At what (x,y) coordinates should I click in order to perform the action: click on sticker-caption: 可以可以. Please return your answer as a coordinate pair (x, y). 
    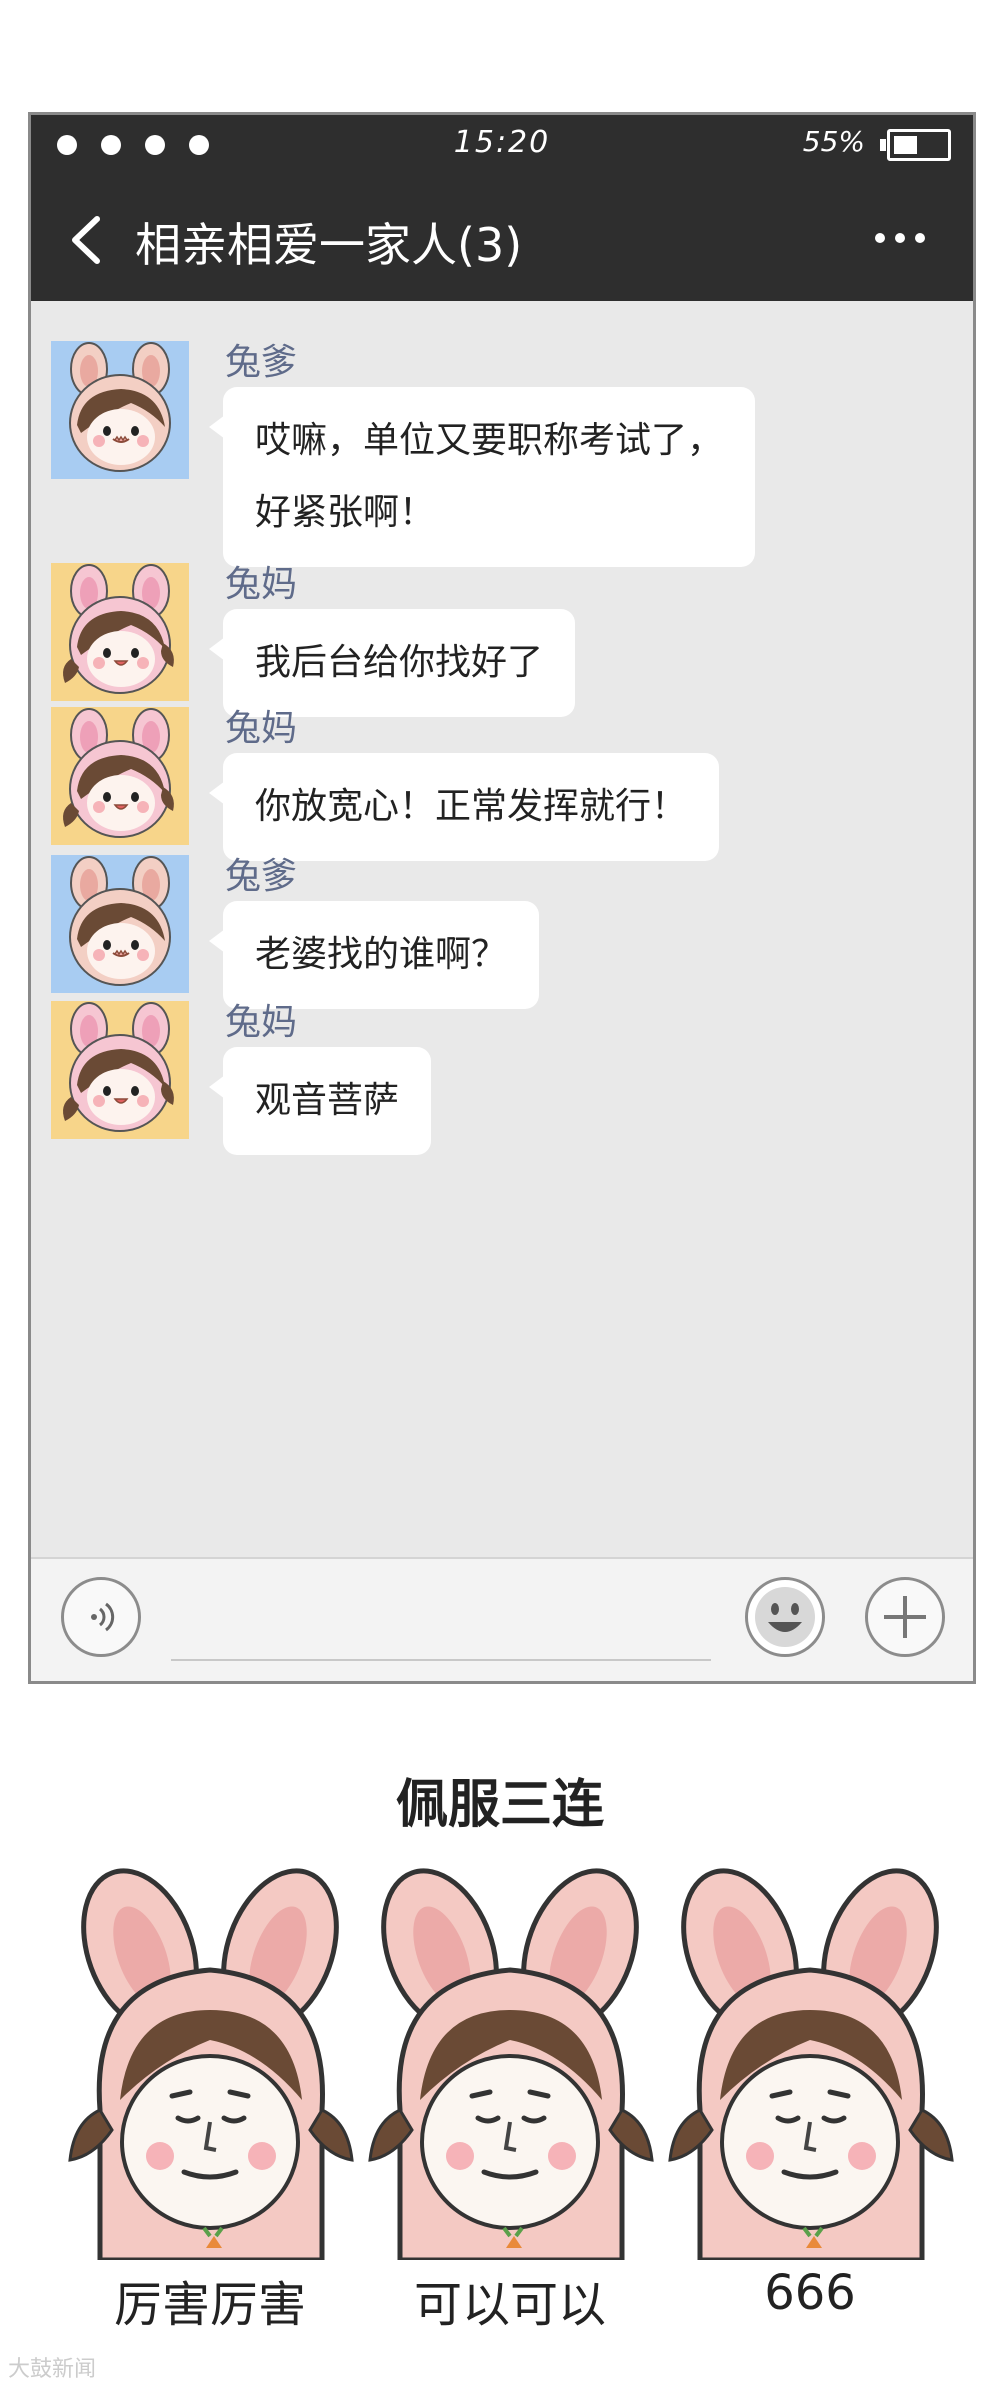
    Looking at the image, I should click on (509, 2305).